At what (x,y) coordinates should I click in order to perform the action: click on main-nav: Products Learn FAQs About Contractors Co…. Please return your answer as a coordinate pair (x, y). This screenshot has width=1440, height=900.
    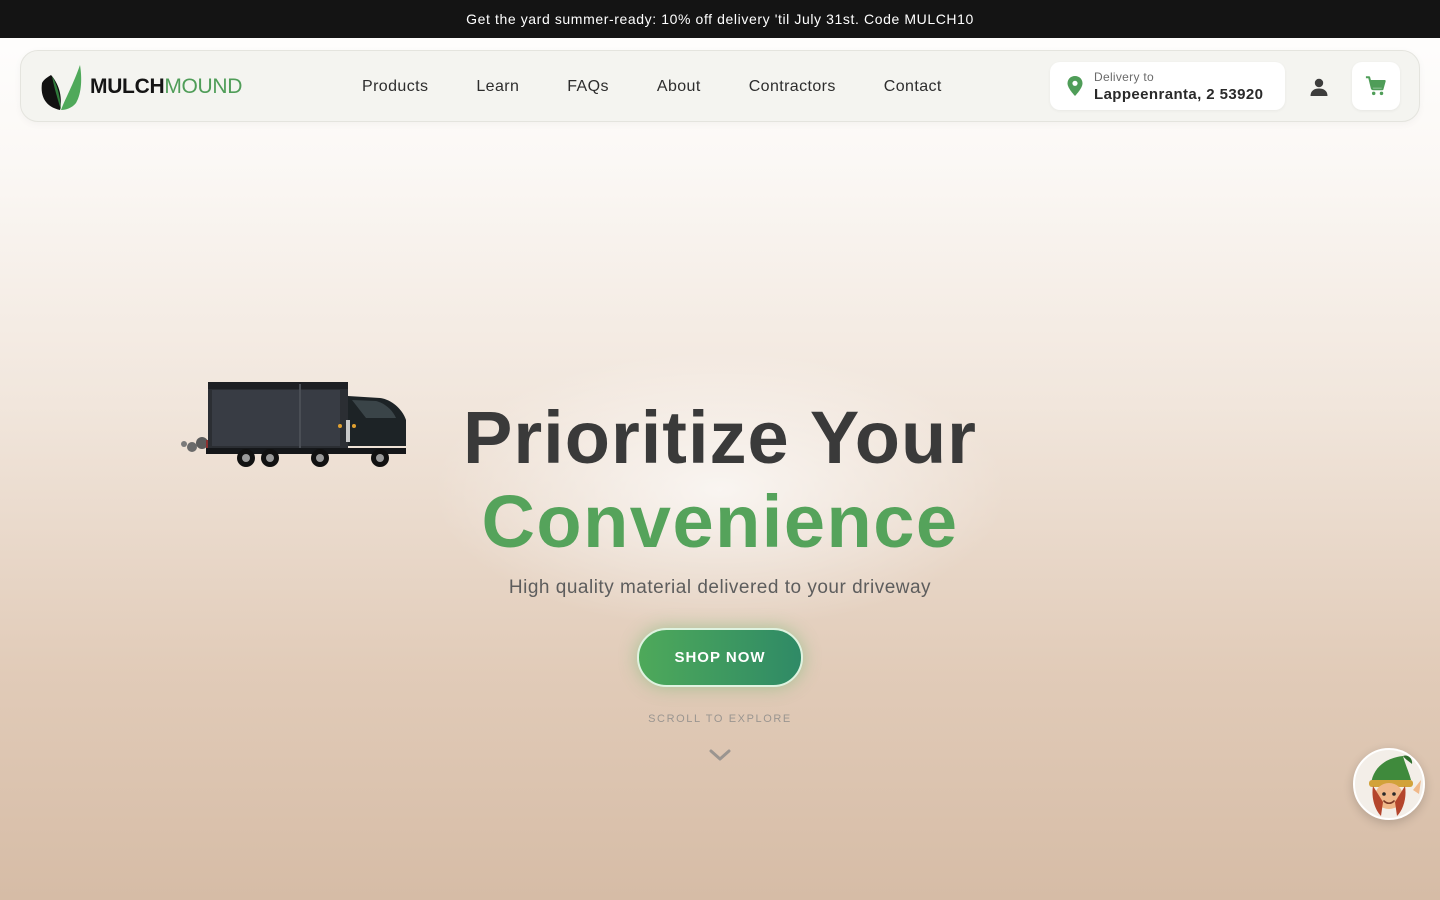
    Looking at the image, I should click on (676, 87).